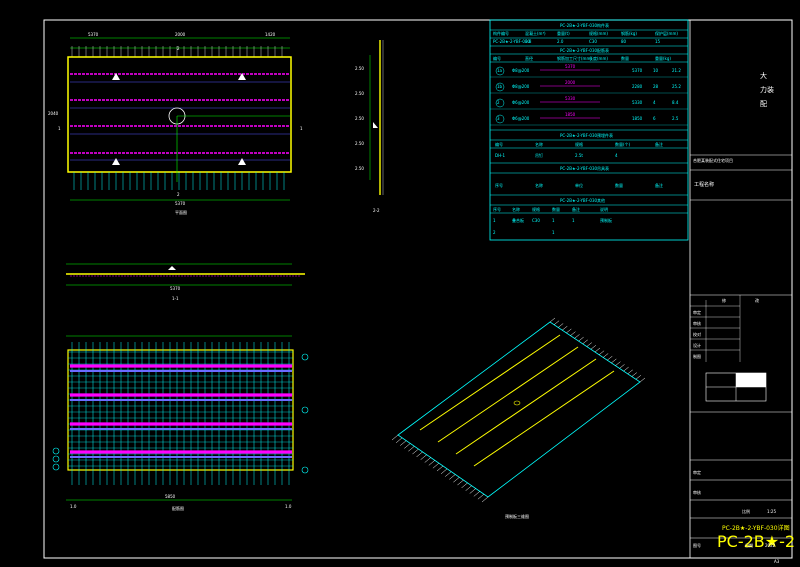 This screenshot has height=567, width=800. Describe the element at coordinates (181, 212) in the screenshot. I see `plan-view-label: 平面图` at that location.